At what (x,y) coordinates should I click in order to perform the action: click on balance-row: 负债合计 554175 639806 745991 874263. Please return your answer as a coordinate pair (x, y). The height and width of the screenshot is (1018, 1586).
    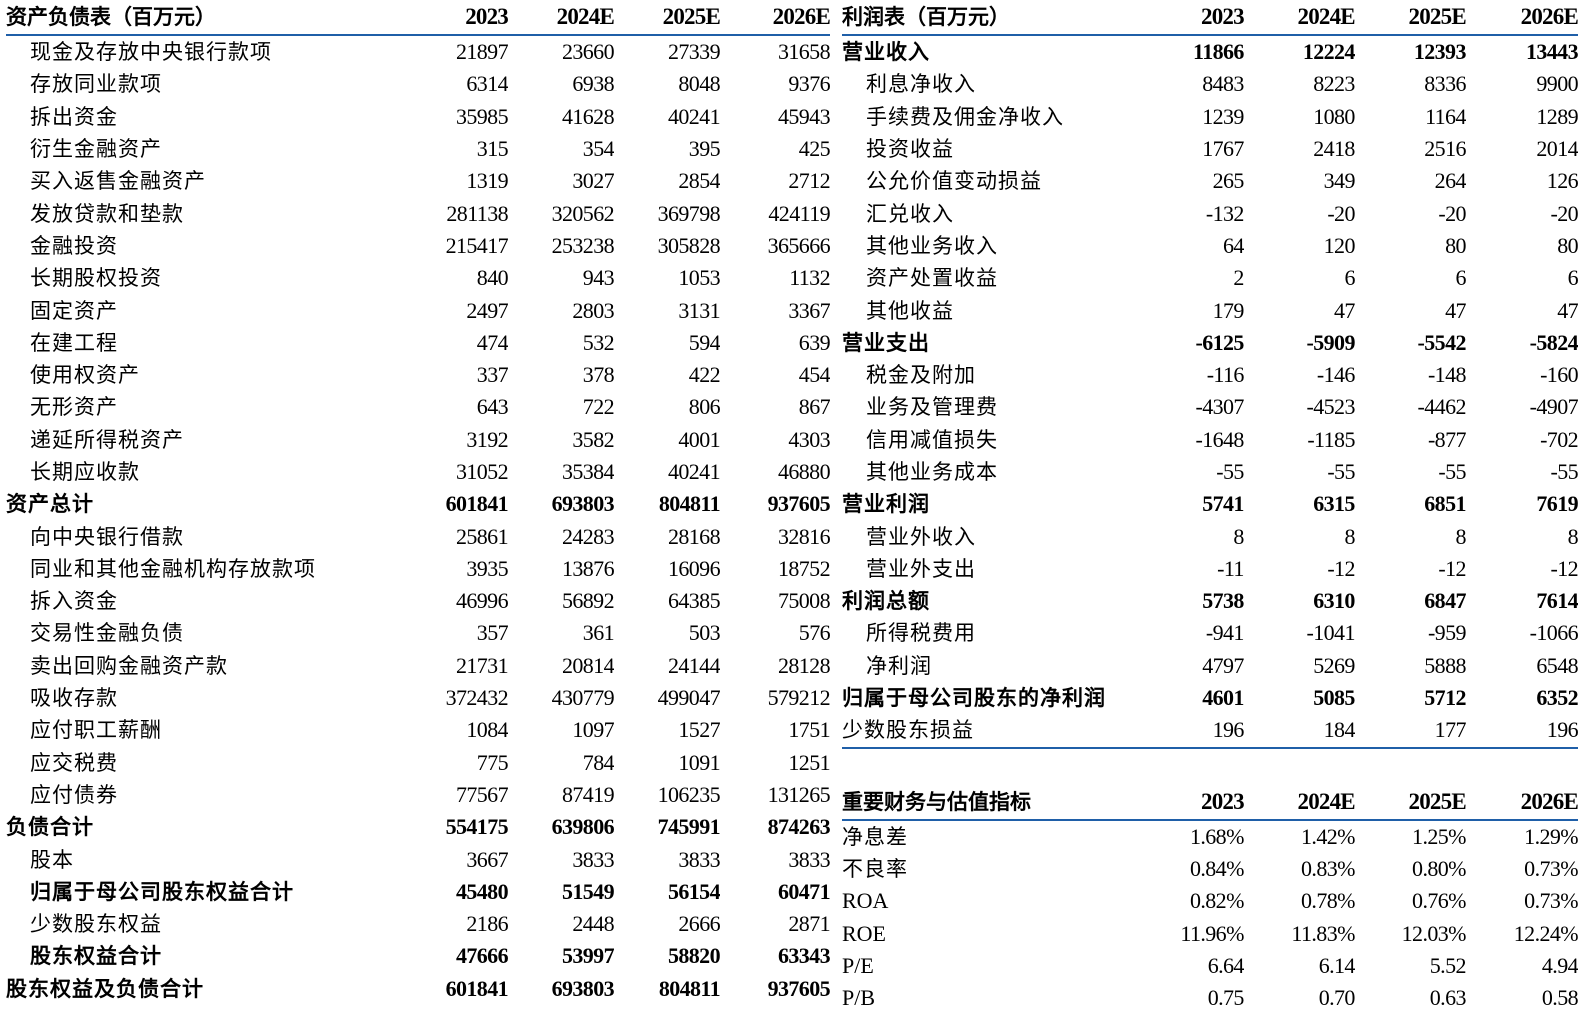
    Looking at the image, I should click on (418, 827).